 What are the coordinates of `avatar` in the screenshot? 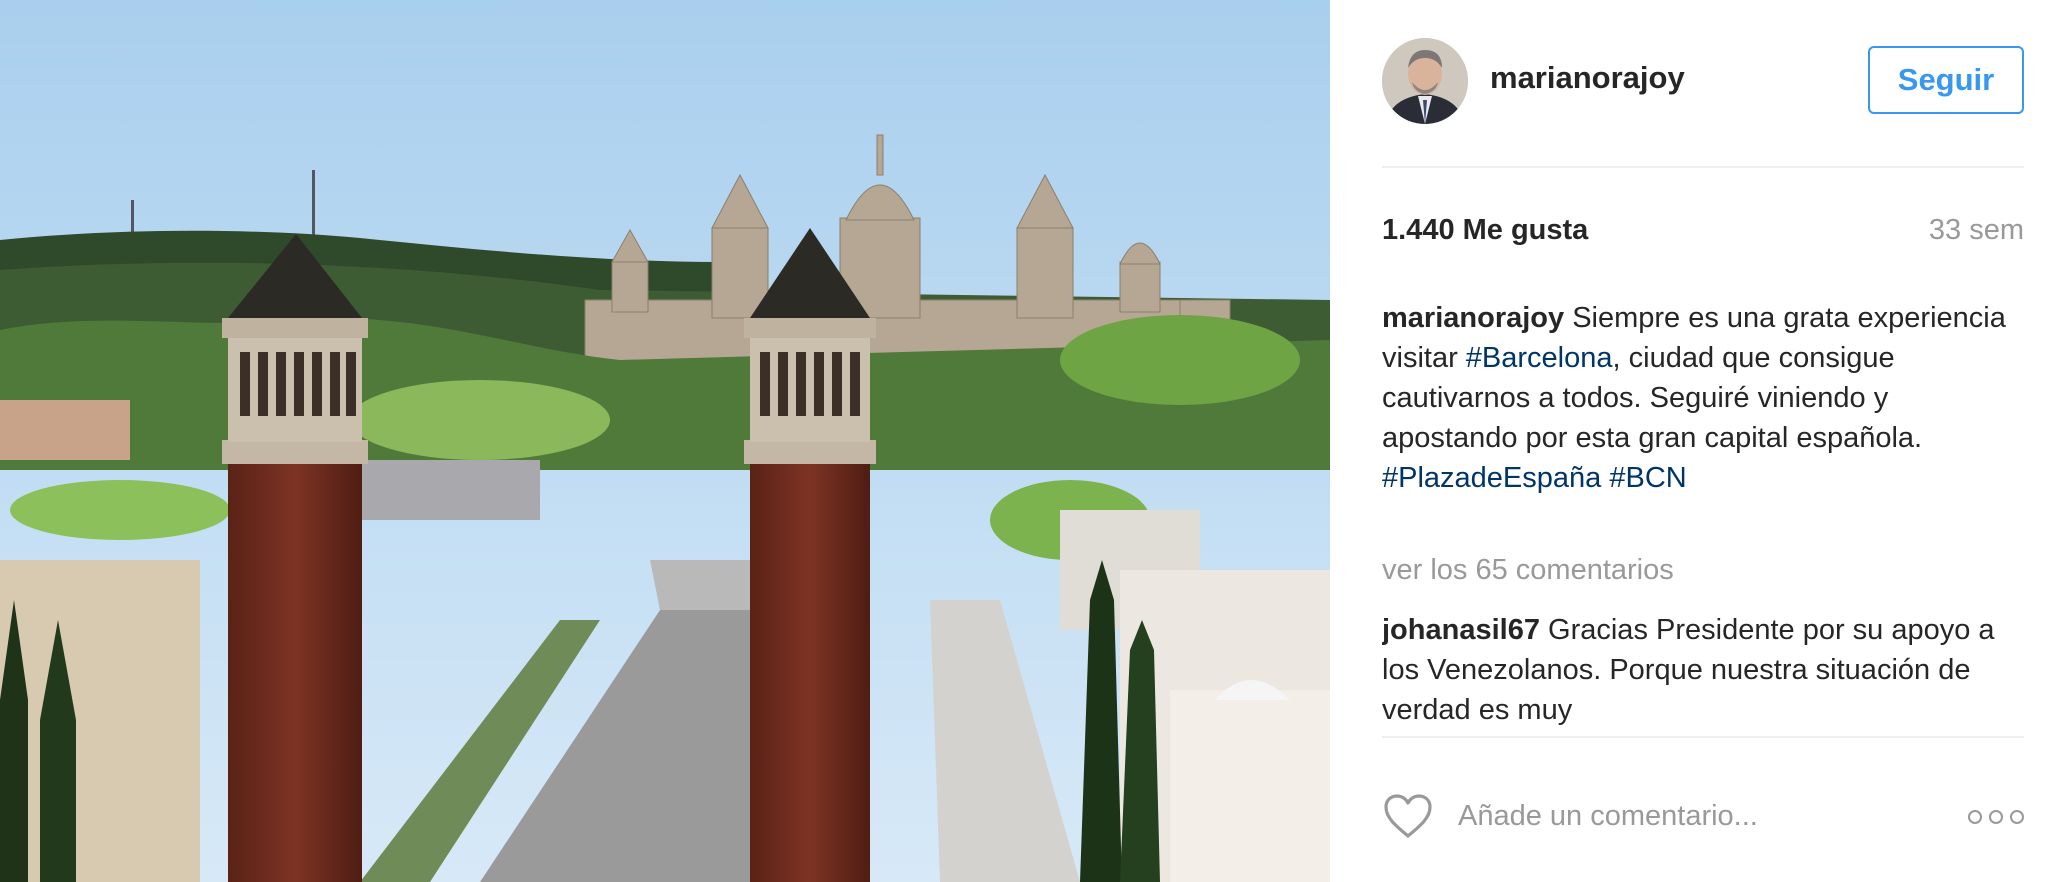 It's located at (1425, 81).